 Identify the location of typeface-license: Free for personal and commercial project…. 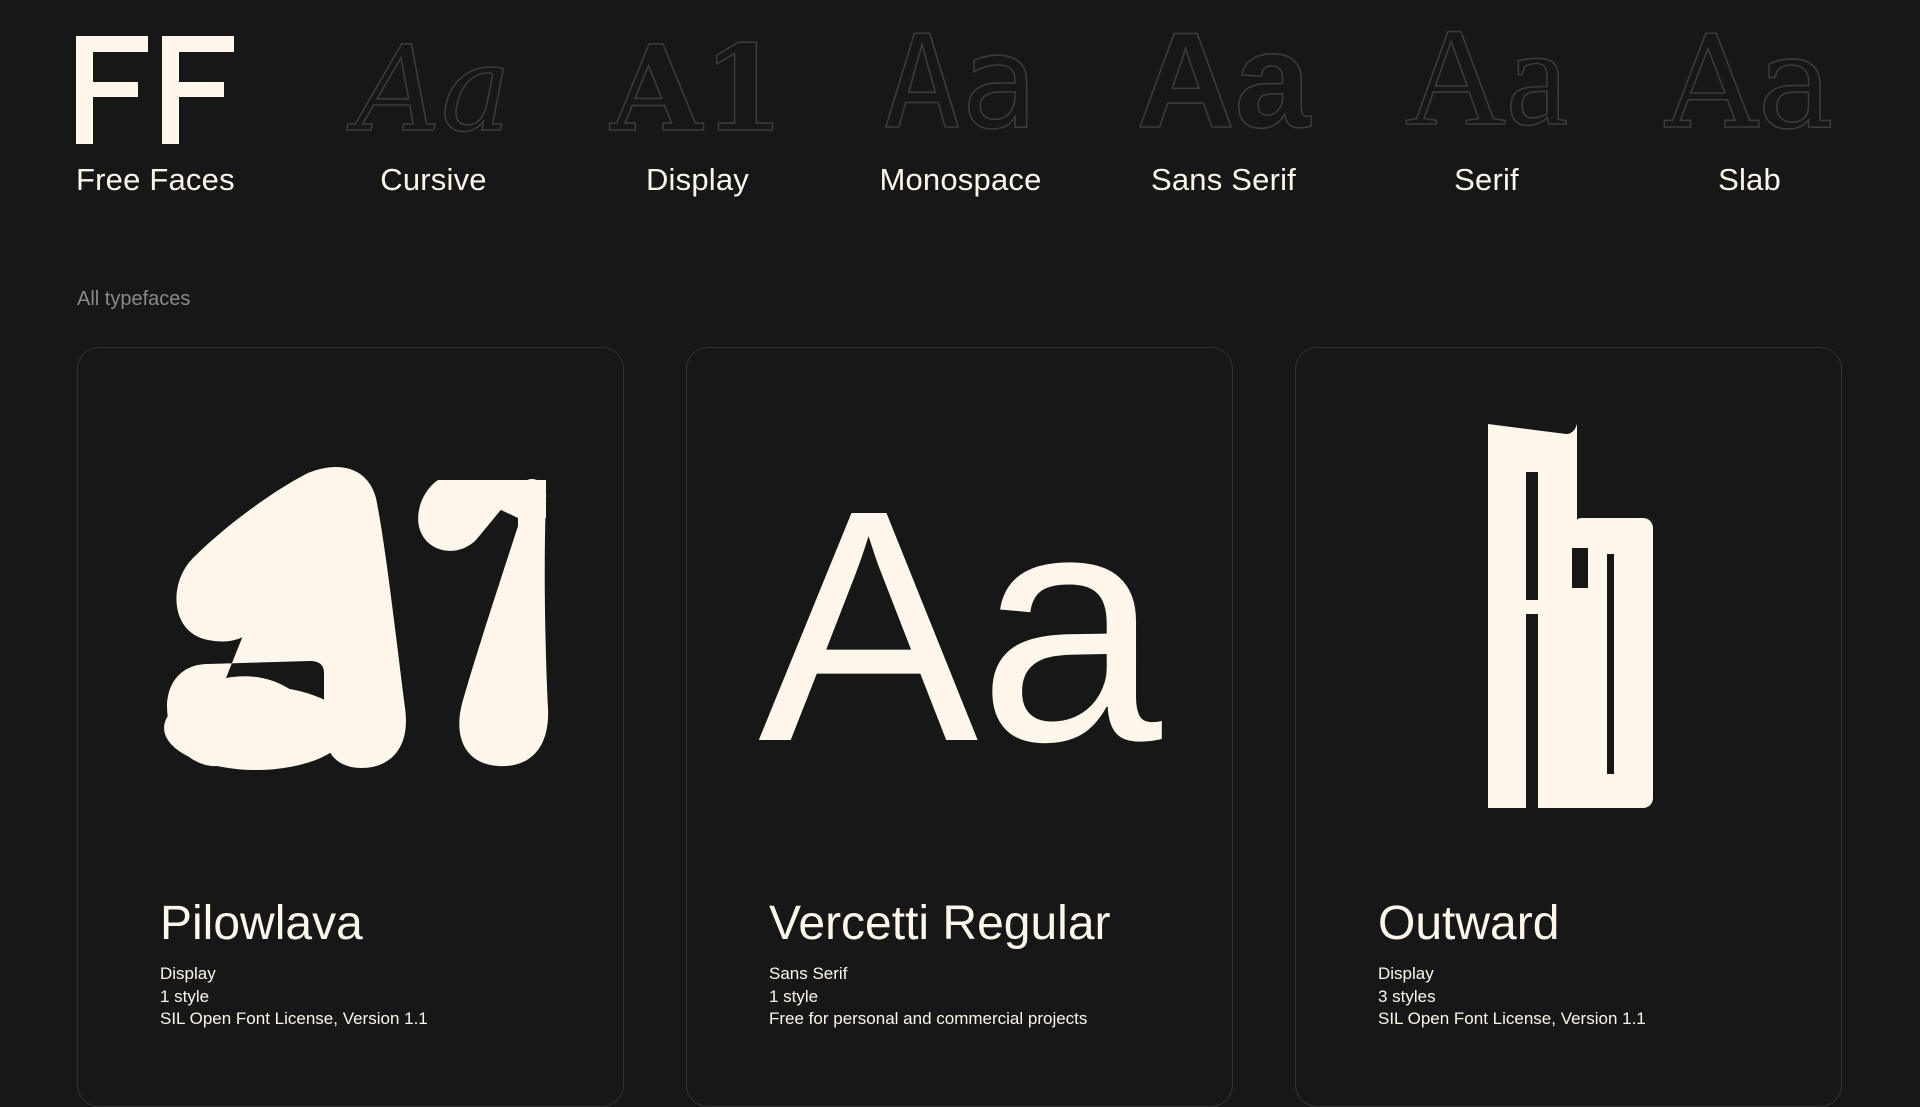
(928, 1018).